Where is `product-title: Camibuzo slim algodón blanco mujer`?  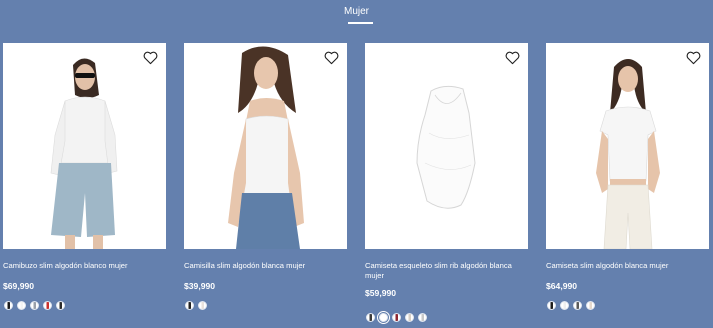 product-title: Camibuzo slim algodón blanco mujer is located at coordinates (83, 266).